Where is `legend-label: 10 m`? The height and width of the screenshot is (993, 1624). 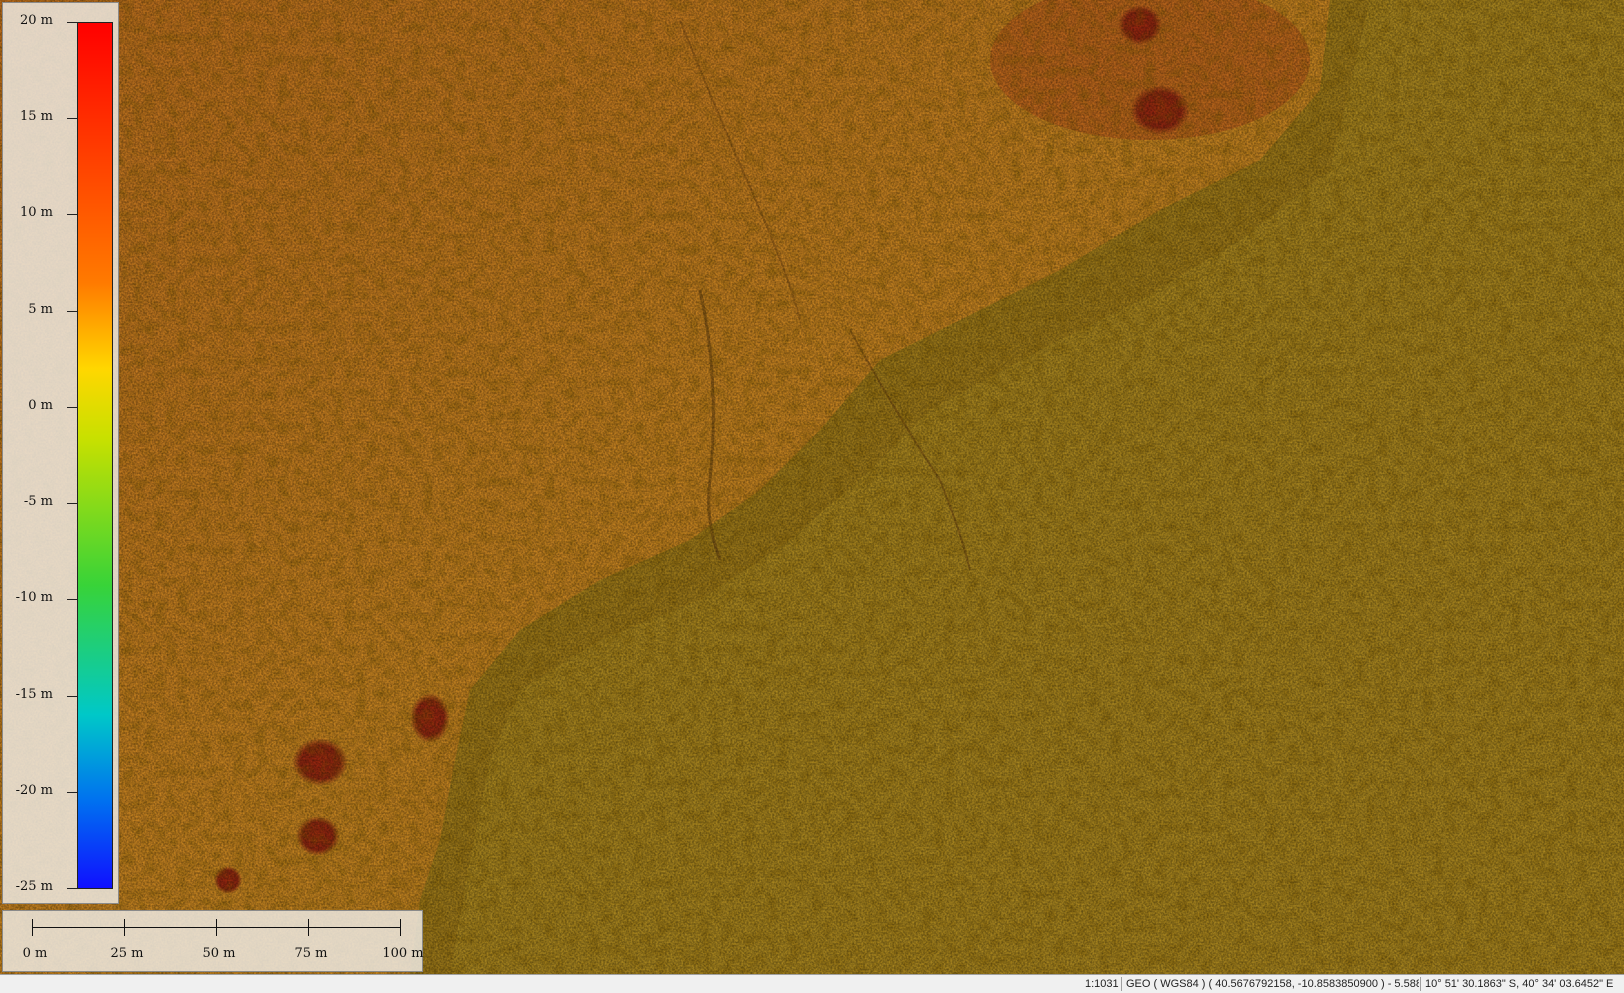
legend-label: 10 m is located at coordinates (36, 213).